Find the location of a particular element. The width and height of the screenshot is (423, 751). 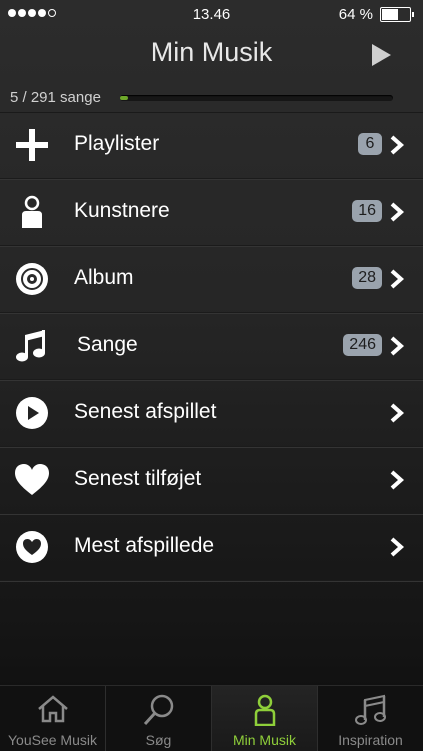

menu-item-label: Senest tilføjet is located at coordinates (138, 478).